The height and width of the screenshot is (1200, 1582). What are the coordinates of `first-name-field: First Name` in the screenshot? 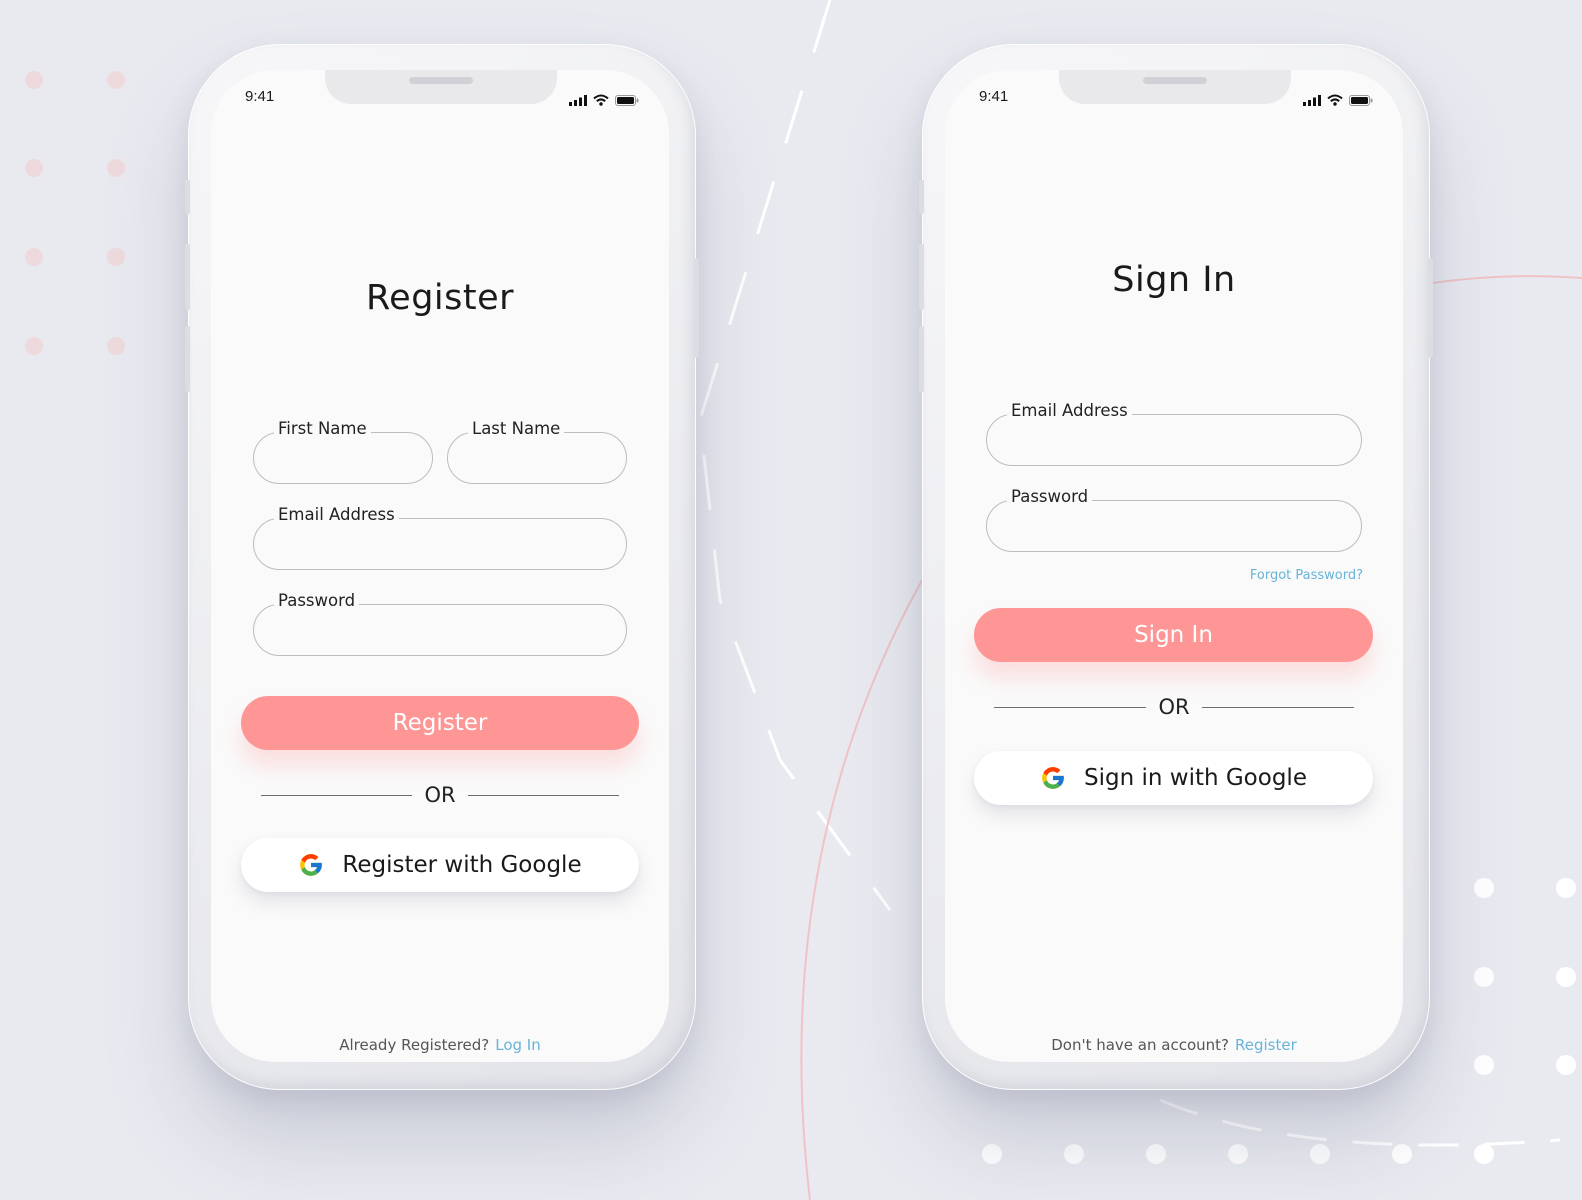 It's located at (343, 451).